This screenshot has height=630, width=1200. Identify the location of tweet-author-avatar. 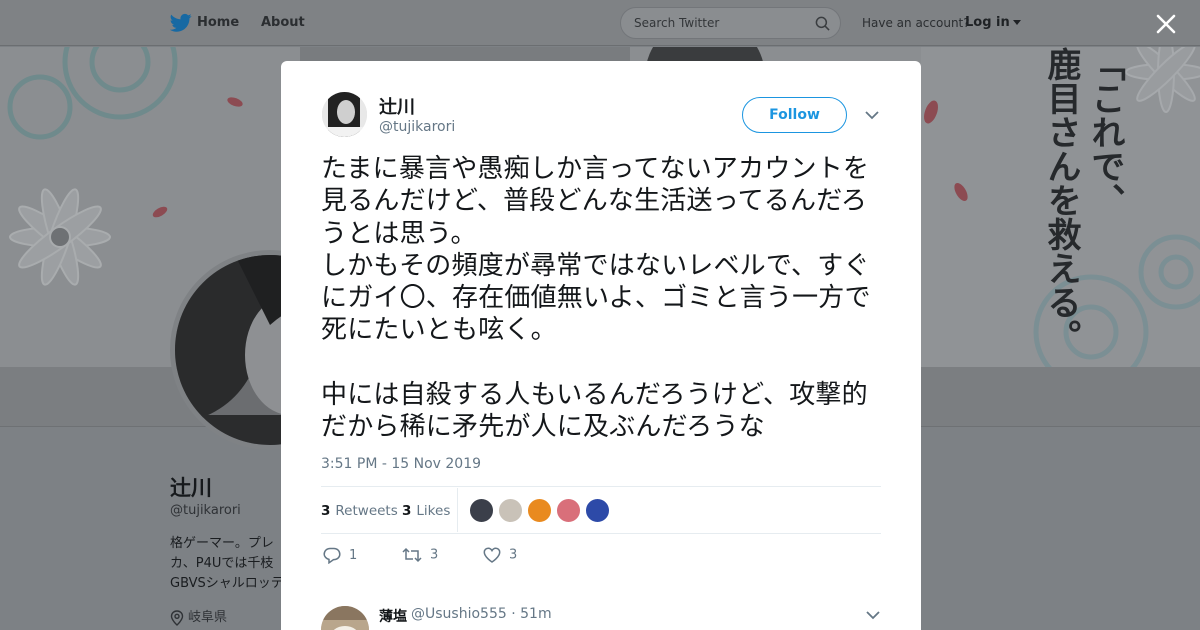
(344, 114).